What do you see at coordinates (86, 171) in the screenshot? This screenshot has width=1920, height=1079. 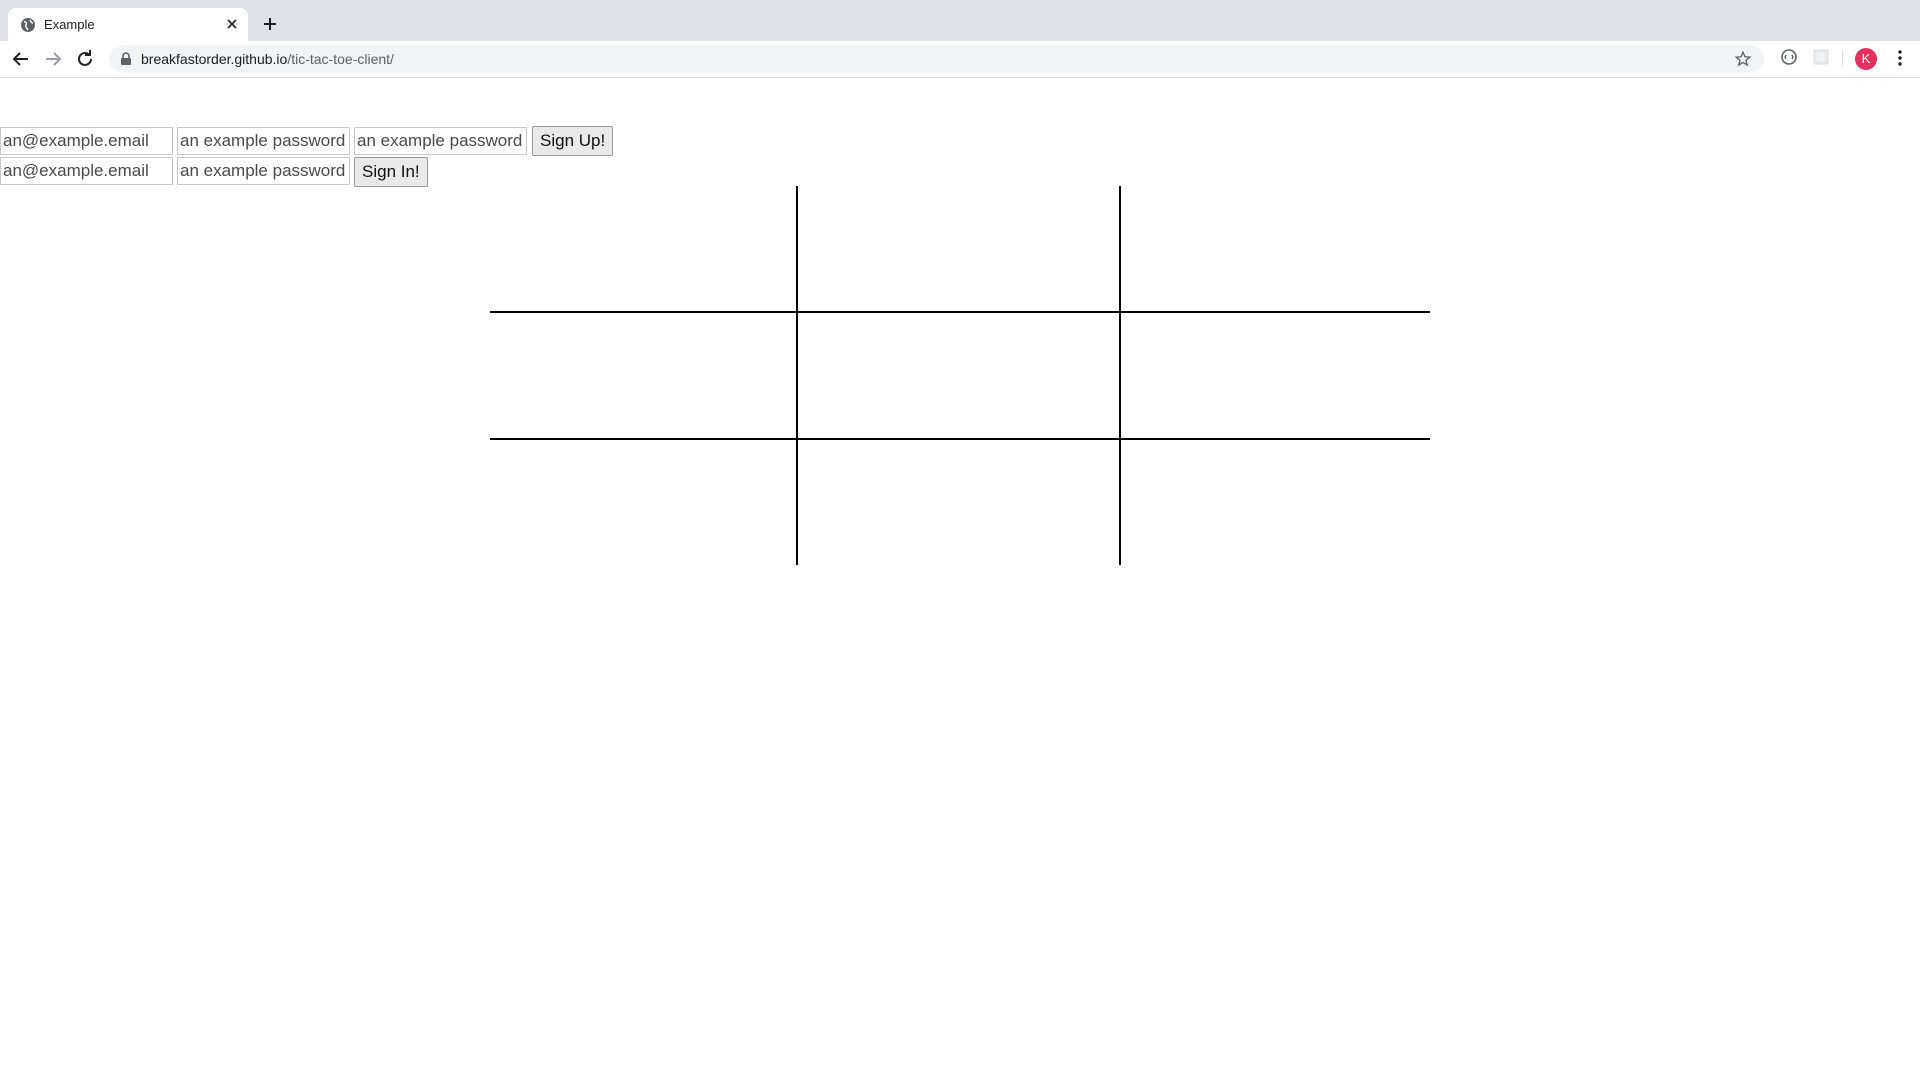 I see `sign-in-email-field` at bounding box center [86, 171].